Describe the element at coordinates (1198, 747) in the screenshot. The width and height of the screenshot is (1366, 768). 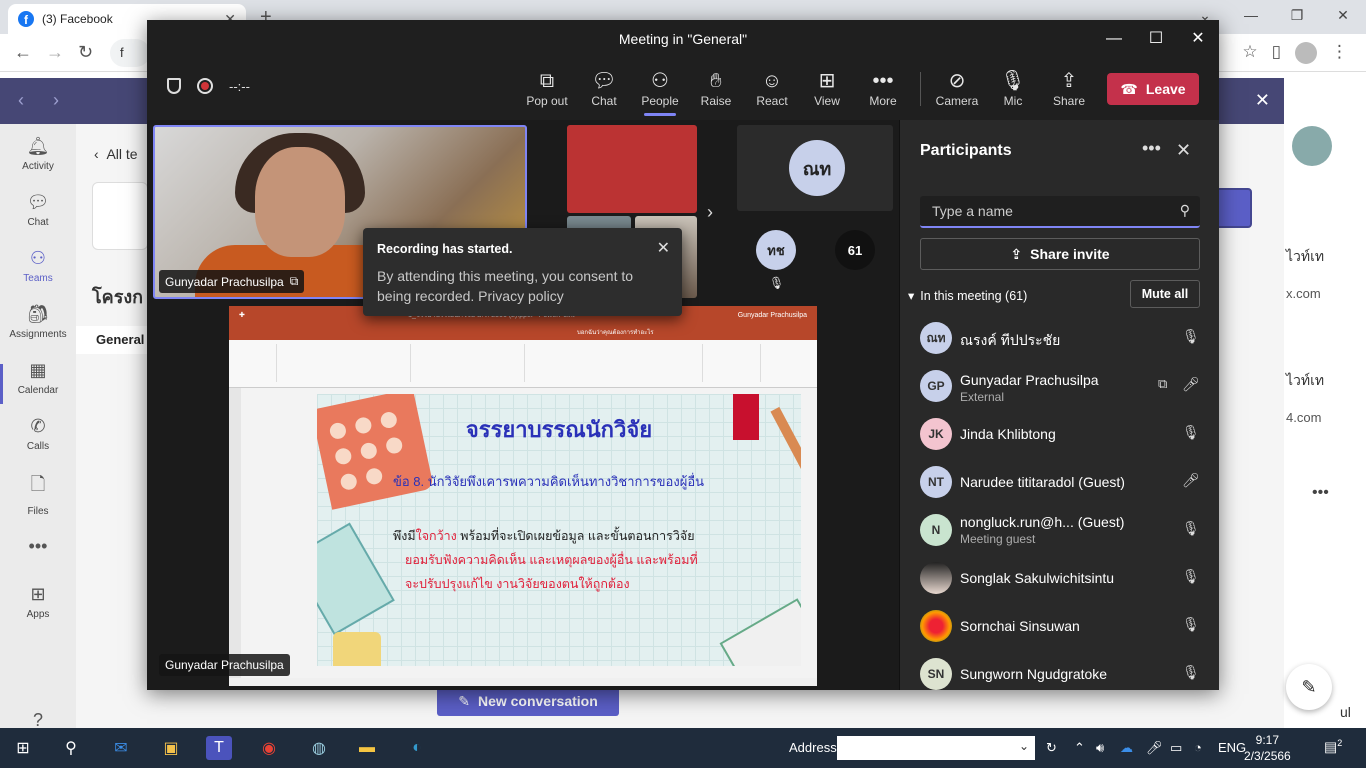
I see `wifi-icon: ◔` at that location.